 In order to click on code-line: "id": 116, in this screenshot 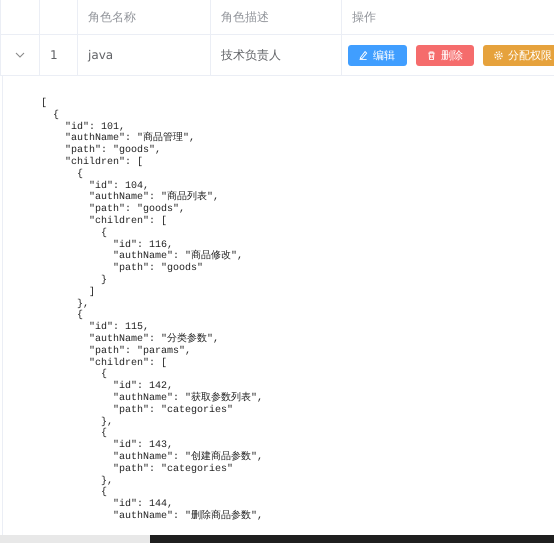, I will do `click(143, 245)`.